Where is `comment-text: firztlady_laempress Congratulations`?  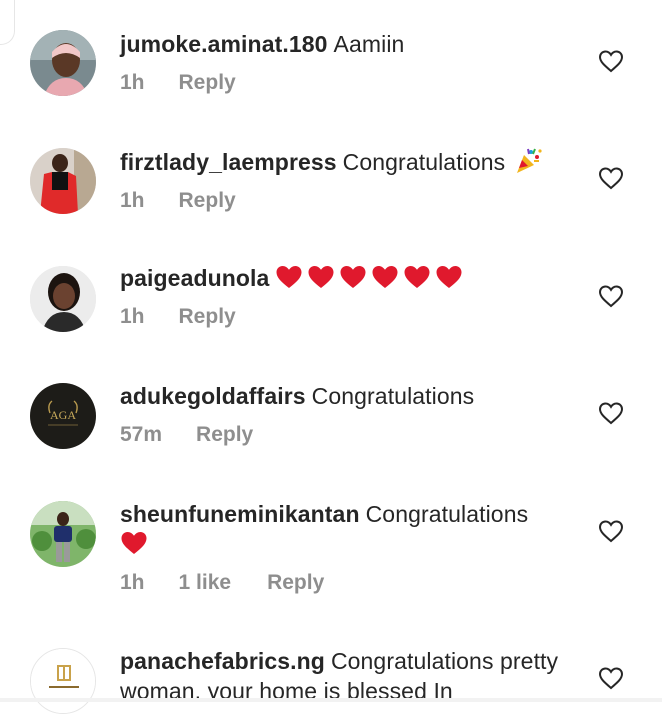
comment-text: firztlady_laempress Congratulations is located at coordinates (351, 161).